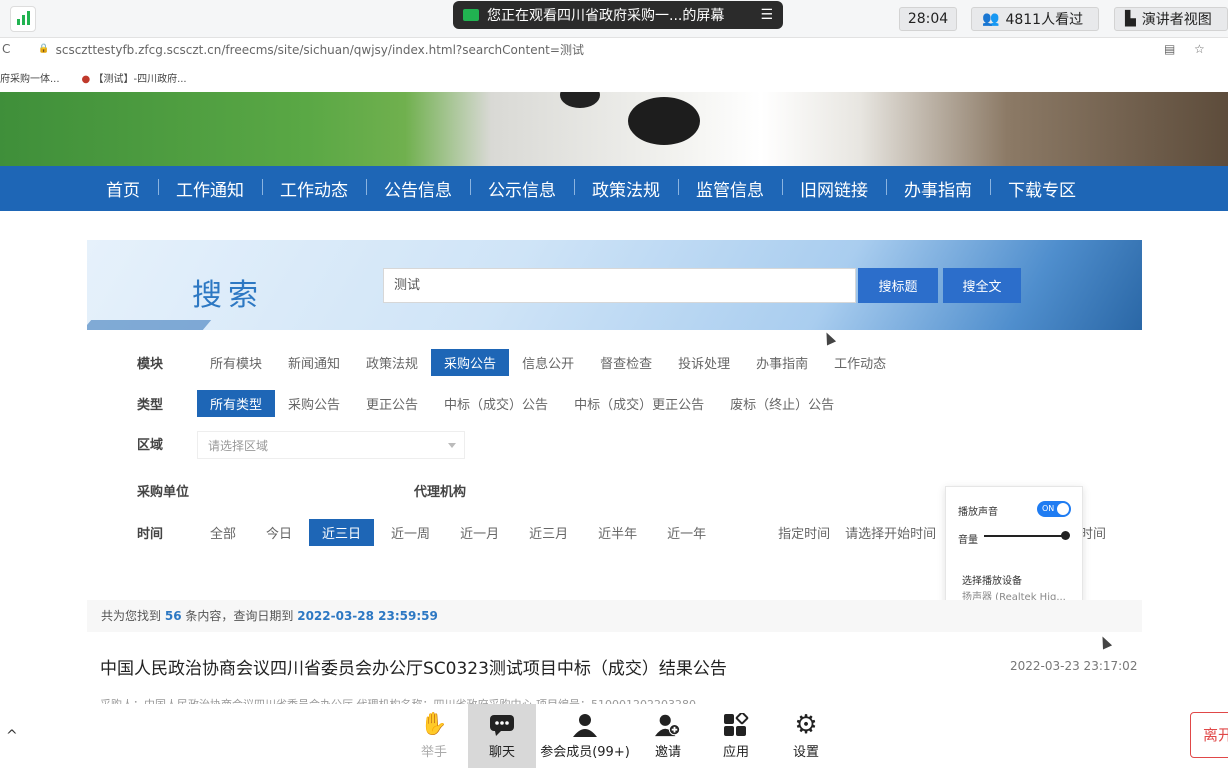 Image resolution: width=1228 pixels, height=768 pixels. Describe the element at coordinates (239, 616) in the screenshot. I see `result-suffix: 条内容，查询日期到` at that location.